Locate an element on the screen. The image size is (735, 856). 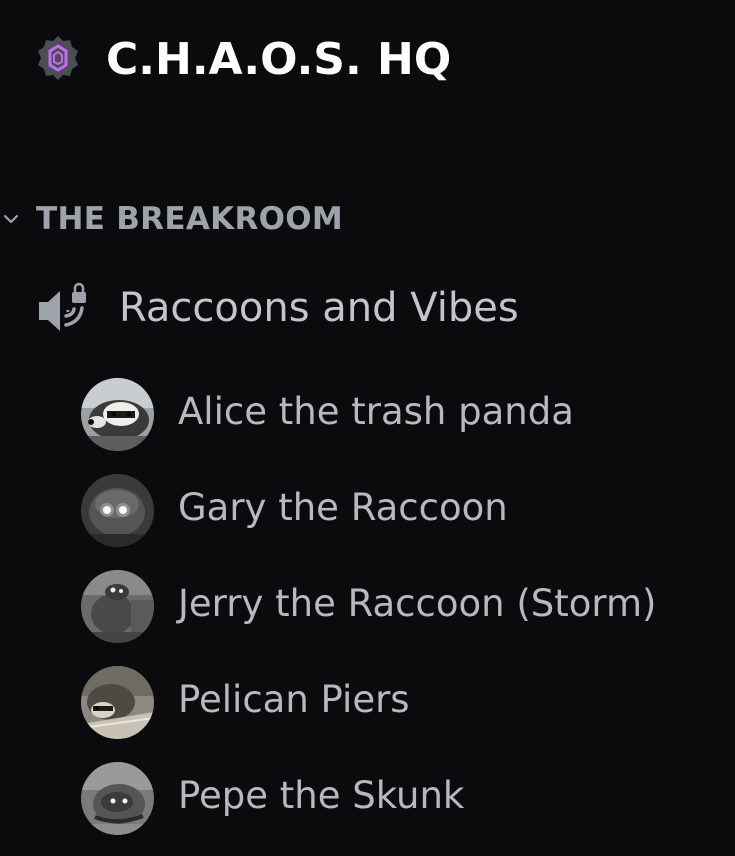
member-name: Pelican Piers is located at coordinates (294, 699).